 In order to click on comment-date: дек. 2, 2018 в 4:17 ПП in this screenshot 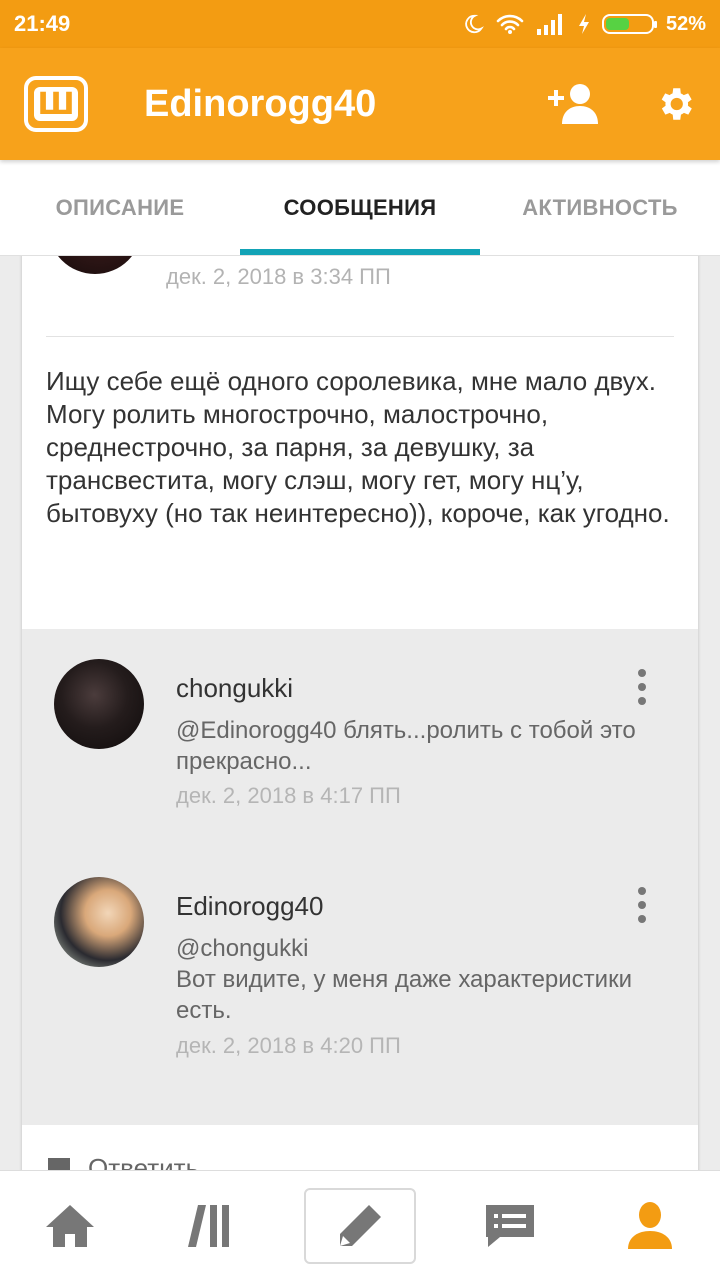, I will do `click(288, 795)`.